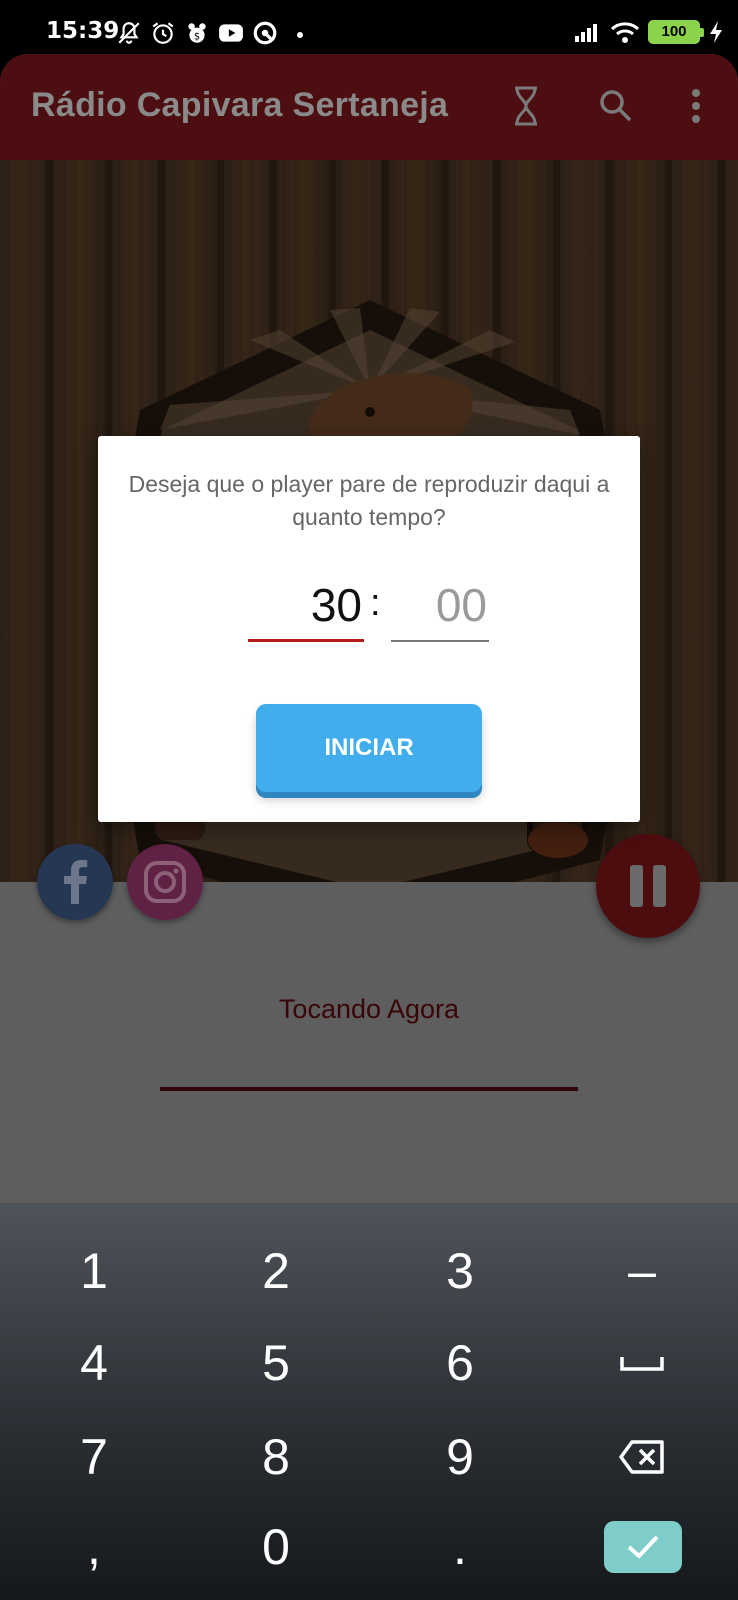  I want to click on search-icon, so click(616, 106).